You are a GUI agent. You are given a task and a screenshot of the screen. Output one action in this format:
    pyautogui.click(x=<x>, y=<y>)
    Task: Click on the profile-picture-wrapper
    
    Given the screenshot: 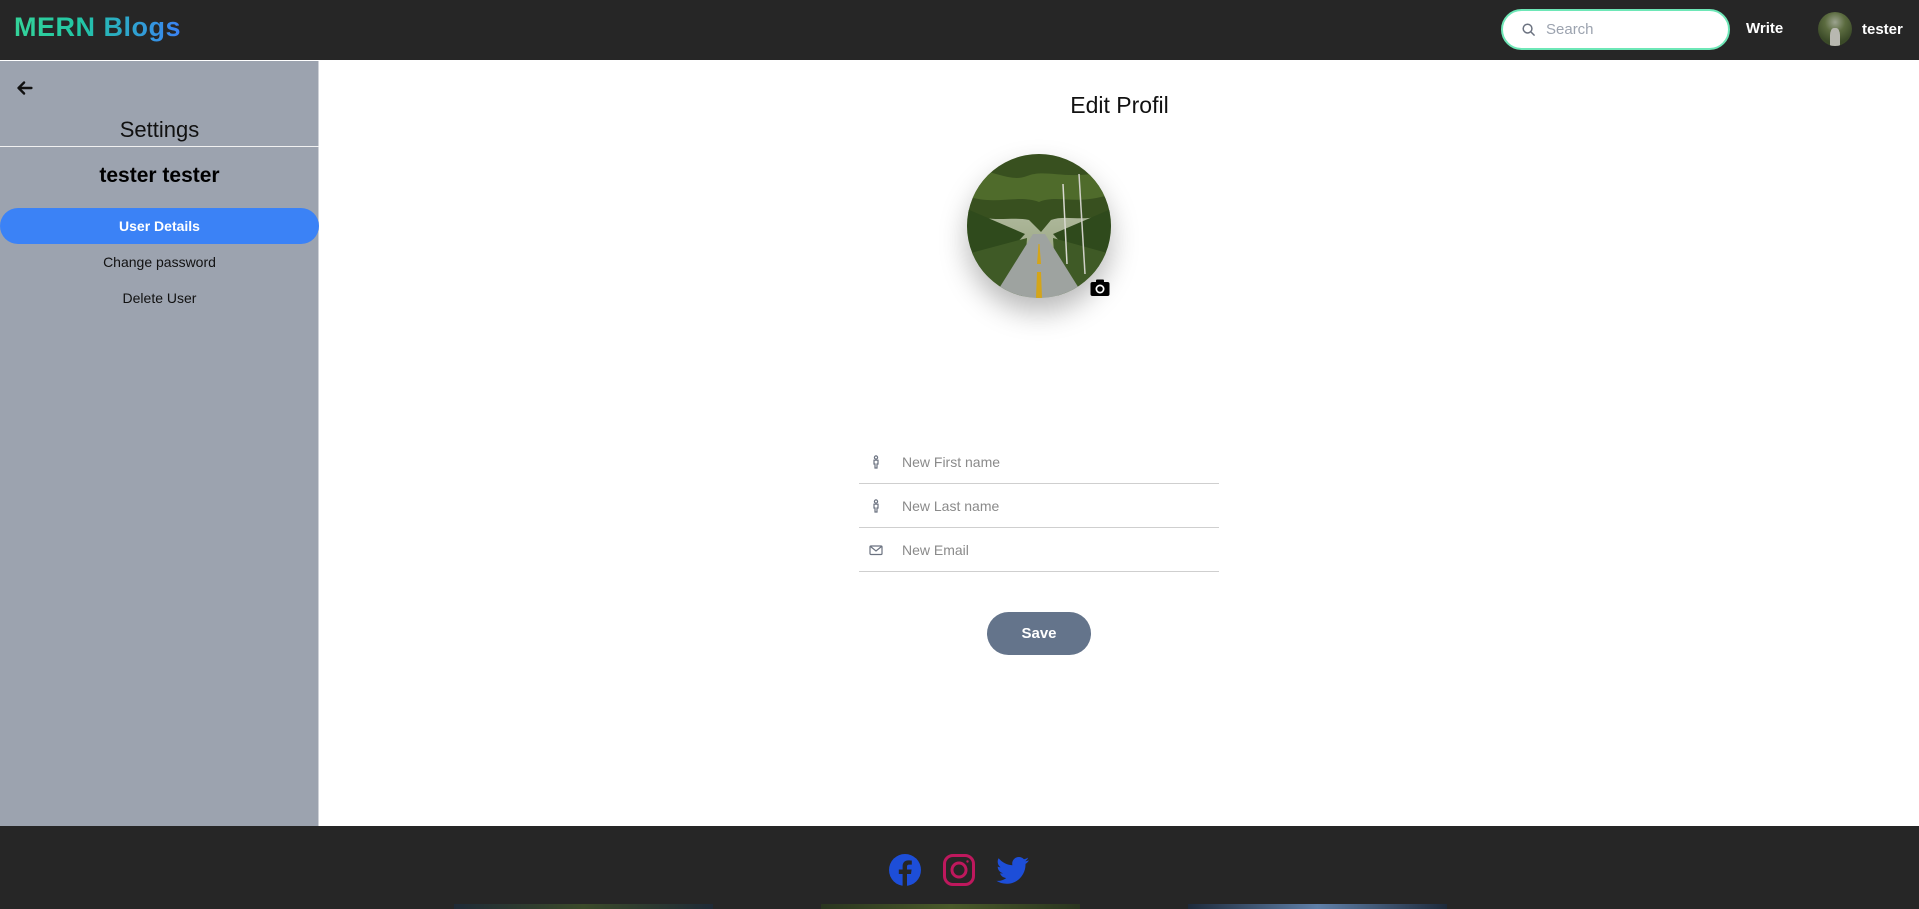 What is the action you would take?
    pyautogui.click(x=1039, y=226)
    